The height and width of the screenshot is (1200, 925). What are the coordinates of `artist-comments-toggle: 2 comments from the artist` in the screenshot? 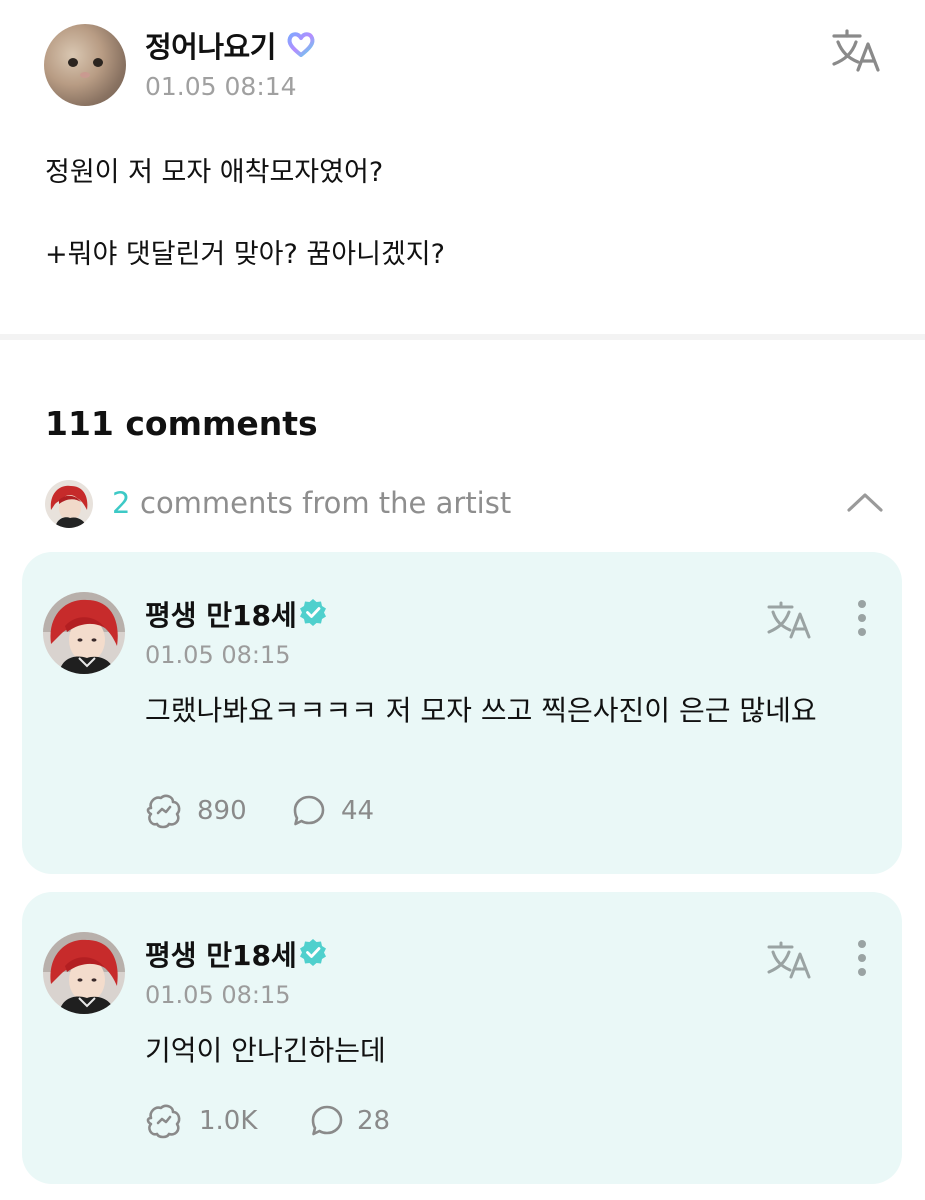 It's located at (462, 504).